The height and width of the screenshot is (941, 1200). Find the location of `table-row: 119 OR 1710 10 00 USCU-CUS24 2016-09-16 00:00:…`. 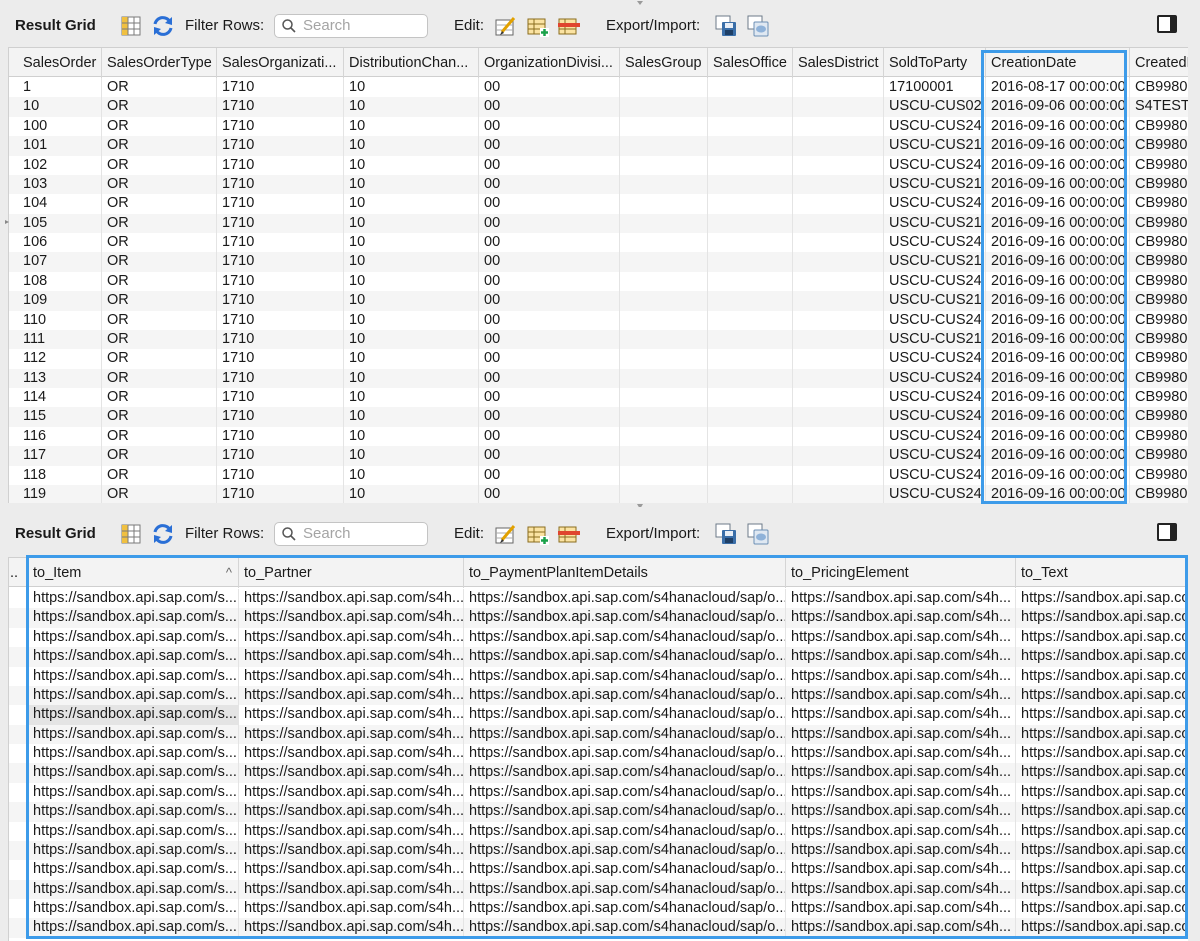

table-row: 119 OR 1710 10 00 USCU-CUS24 2016-09-16 00:00:… is located at coordinates (598, 493).